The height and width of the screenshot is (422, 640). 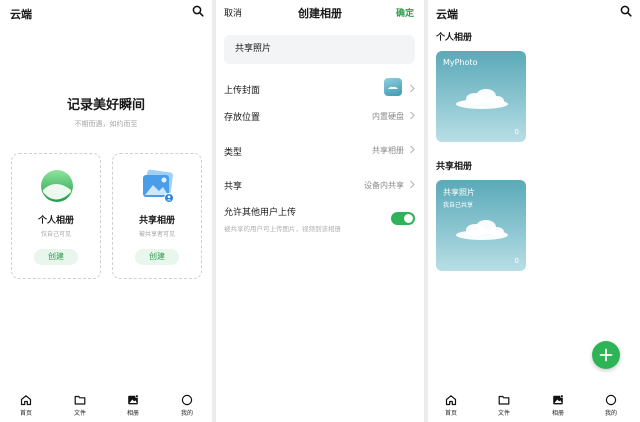 I want to click on shared-album-icon, so click(x=158, y=186).